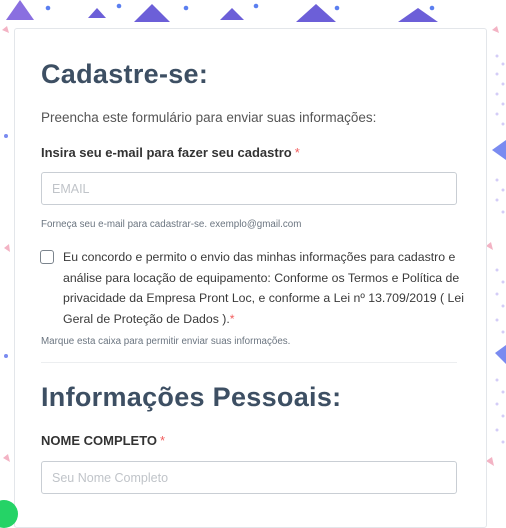 This screenshot has width=506, height=528. Describe the element at coordinates (99, 440) in the screenshot. I see `full-name-label-text: NOME COMPLETO` at that location.